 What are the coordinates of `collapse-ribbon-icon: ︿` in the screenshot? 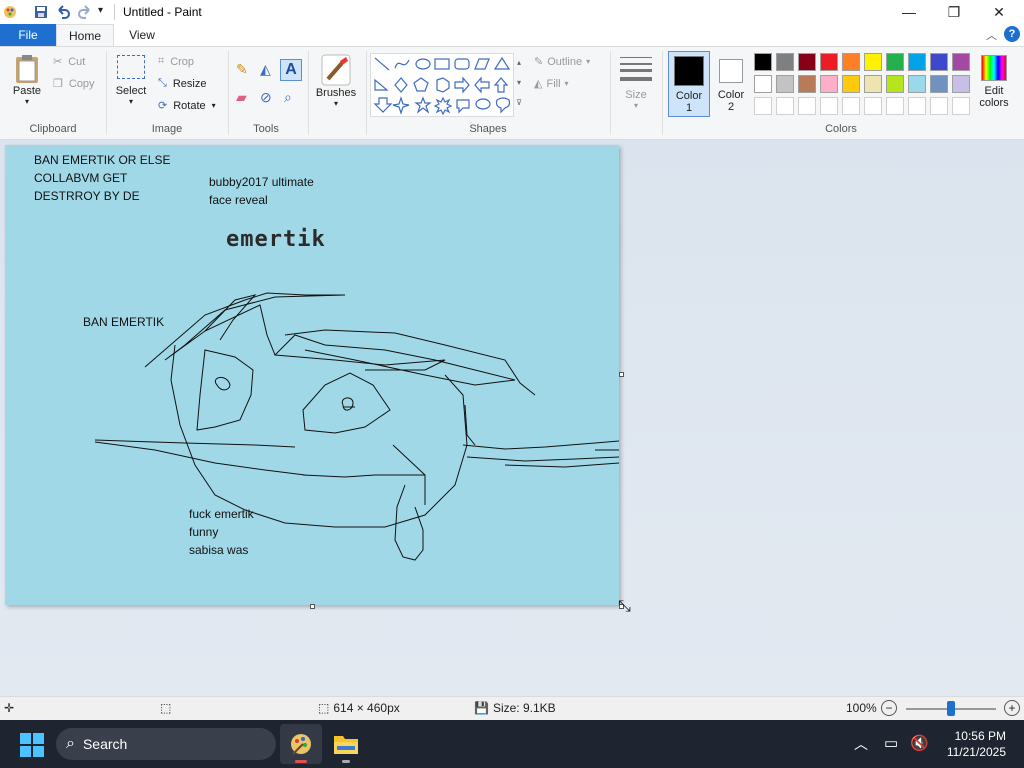 It's located at (991, 35).